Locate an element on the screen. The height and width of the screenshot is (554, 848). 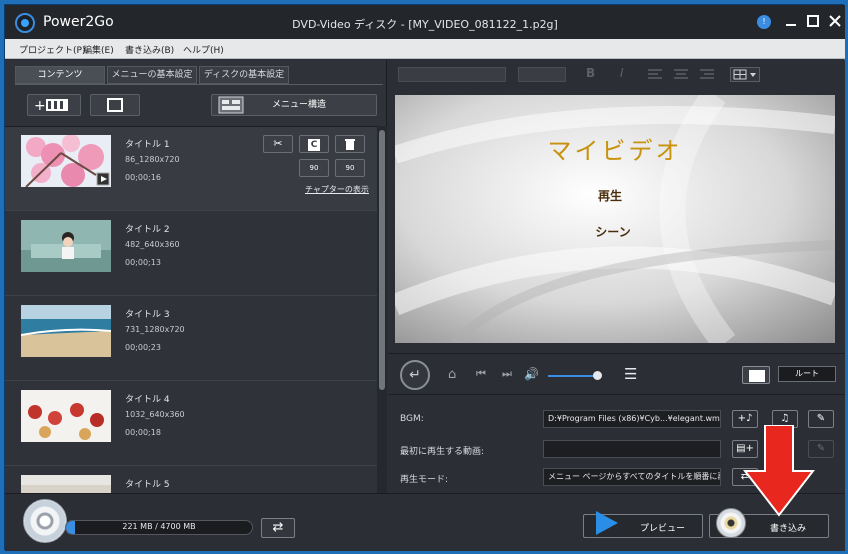
volume-icon: 🔊 is located at coordinates (531, 374).